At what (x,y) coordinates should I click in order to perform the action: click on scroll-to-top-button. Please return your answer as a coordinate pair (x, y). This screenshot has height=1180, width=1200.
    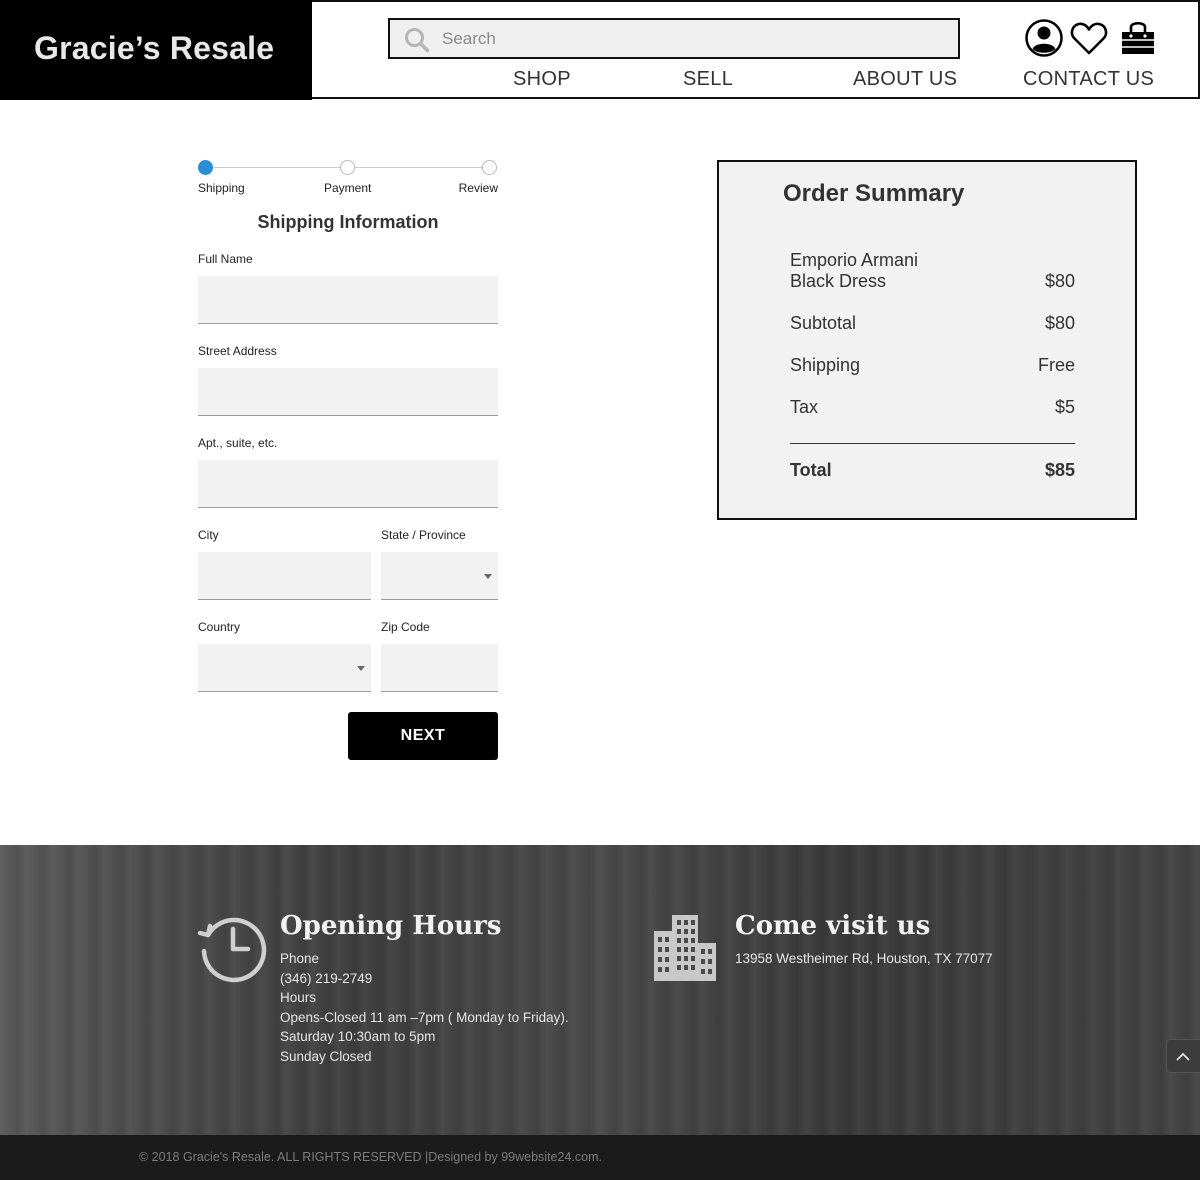
    Looking at the image, I should click on (1183, 1056).